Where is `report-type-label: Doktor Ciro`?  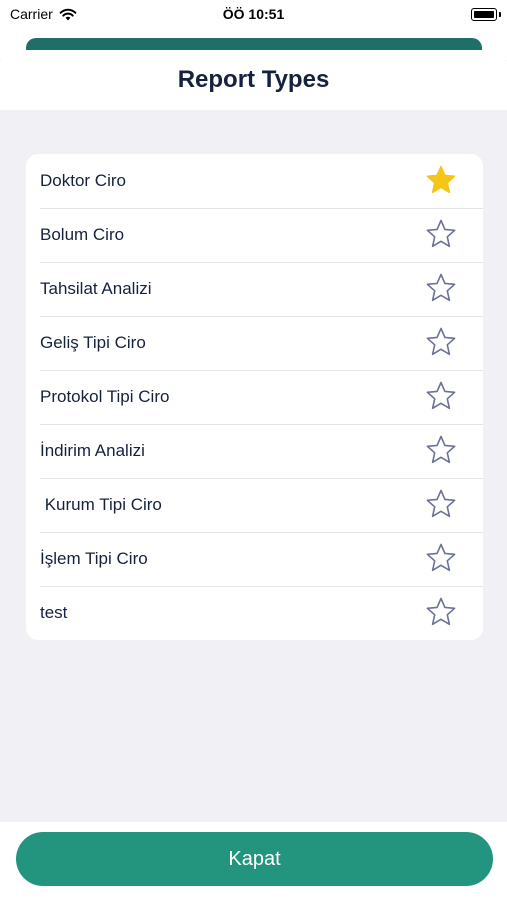 report-type-label: Doktor Ciro is located at coordinates (83, 180).